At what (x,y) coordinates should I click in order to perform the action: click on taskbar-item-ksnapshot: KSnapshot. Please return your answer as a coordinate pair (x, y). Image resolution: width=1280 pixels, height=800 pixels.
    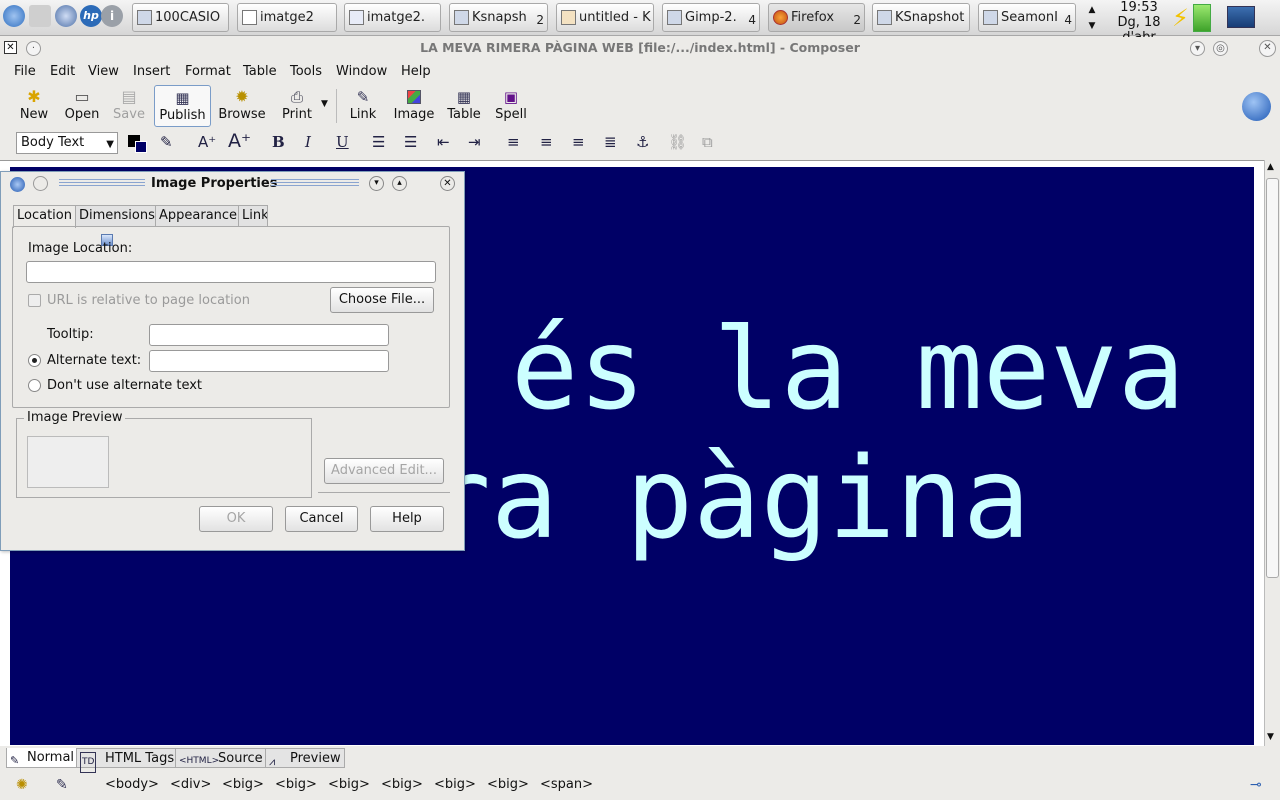
    Looking at the image, I should click on (921, 17).